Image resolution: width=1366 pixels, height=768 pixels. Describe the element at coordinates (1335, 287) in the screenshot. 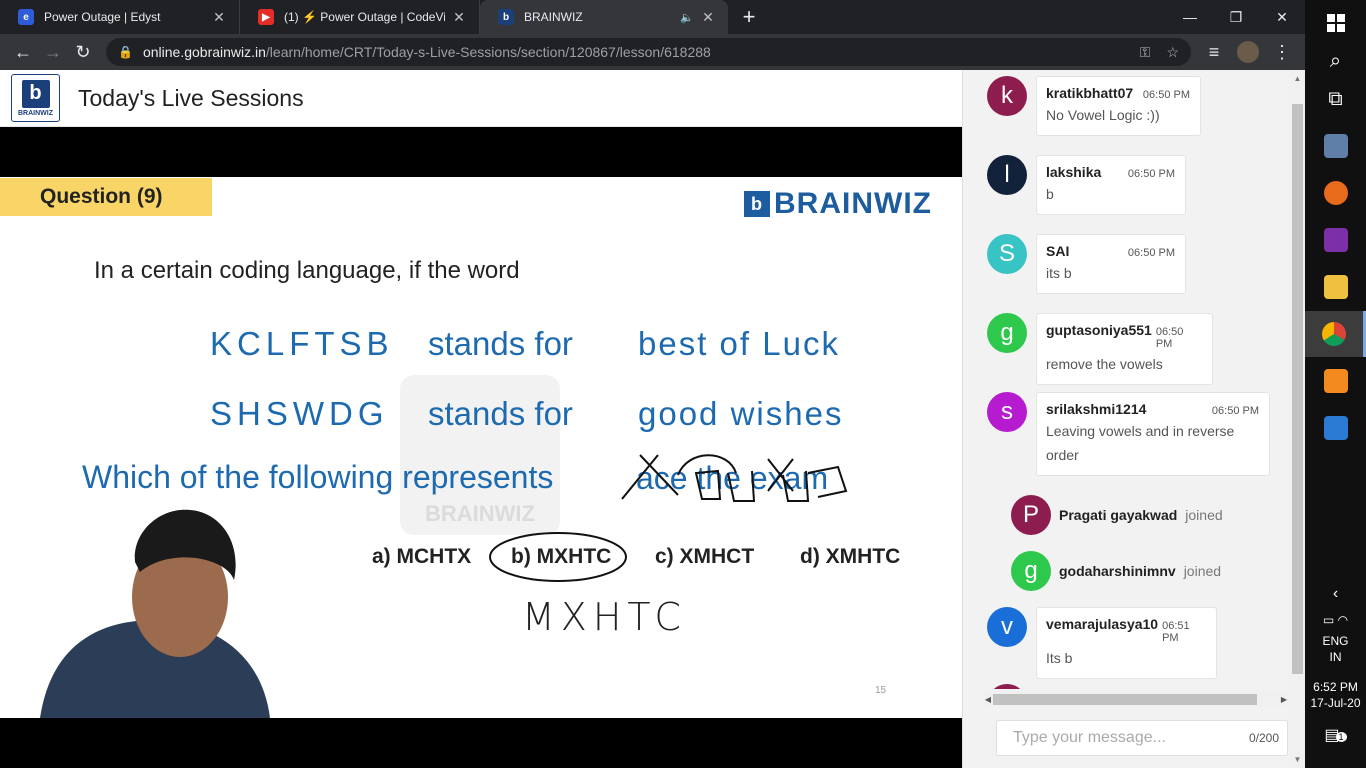

I see `file-explorer-icon` at that location.